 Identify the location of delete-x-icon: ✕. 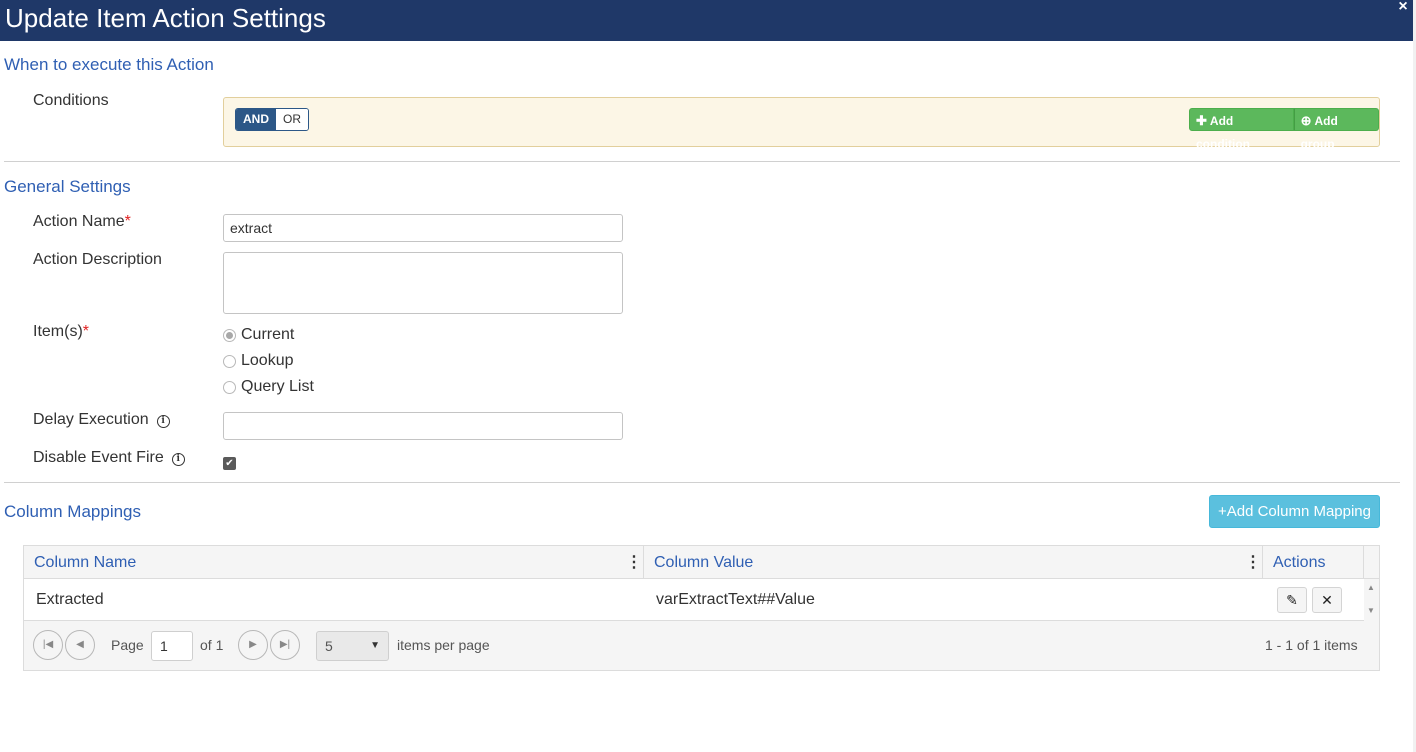
(1327, 600).